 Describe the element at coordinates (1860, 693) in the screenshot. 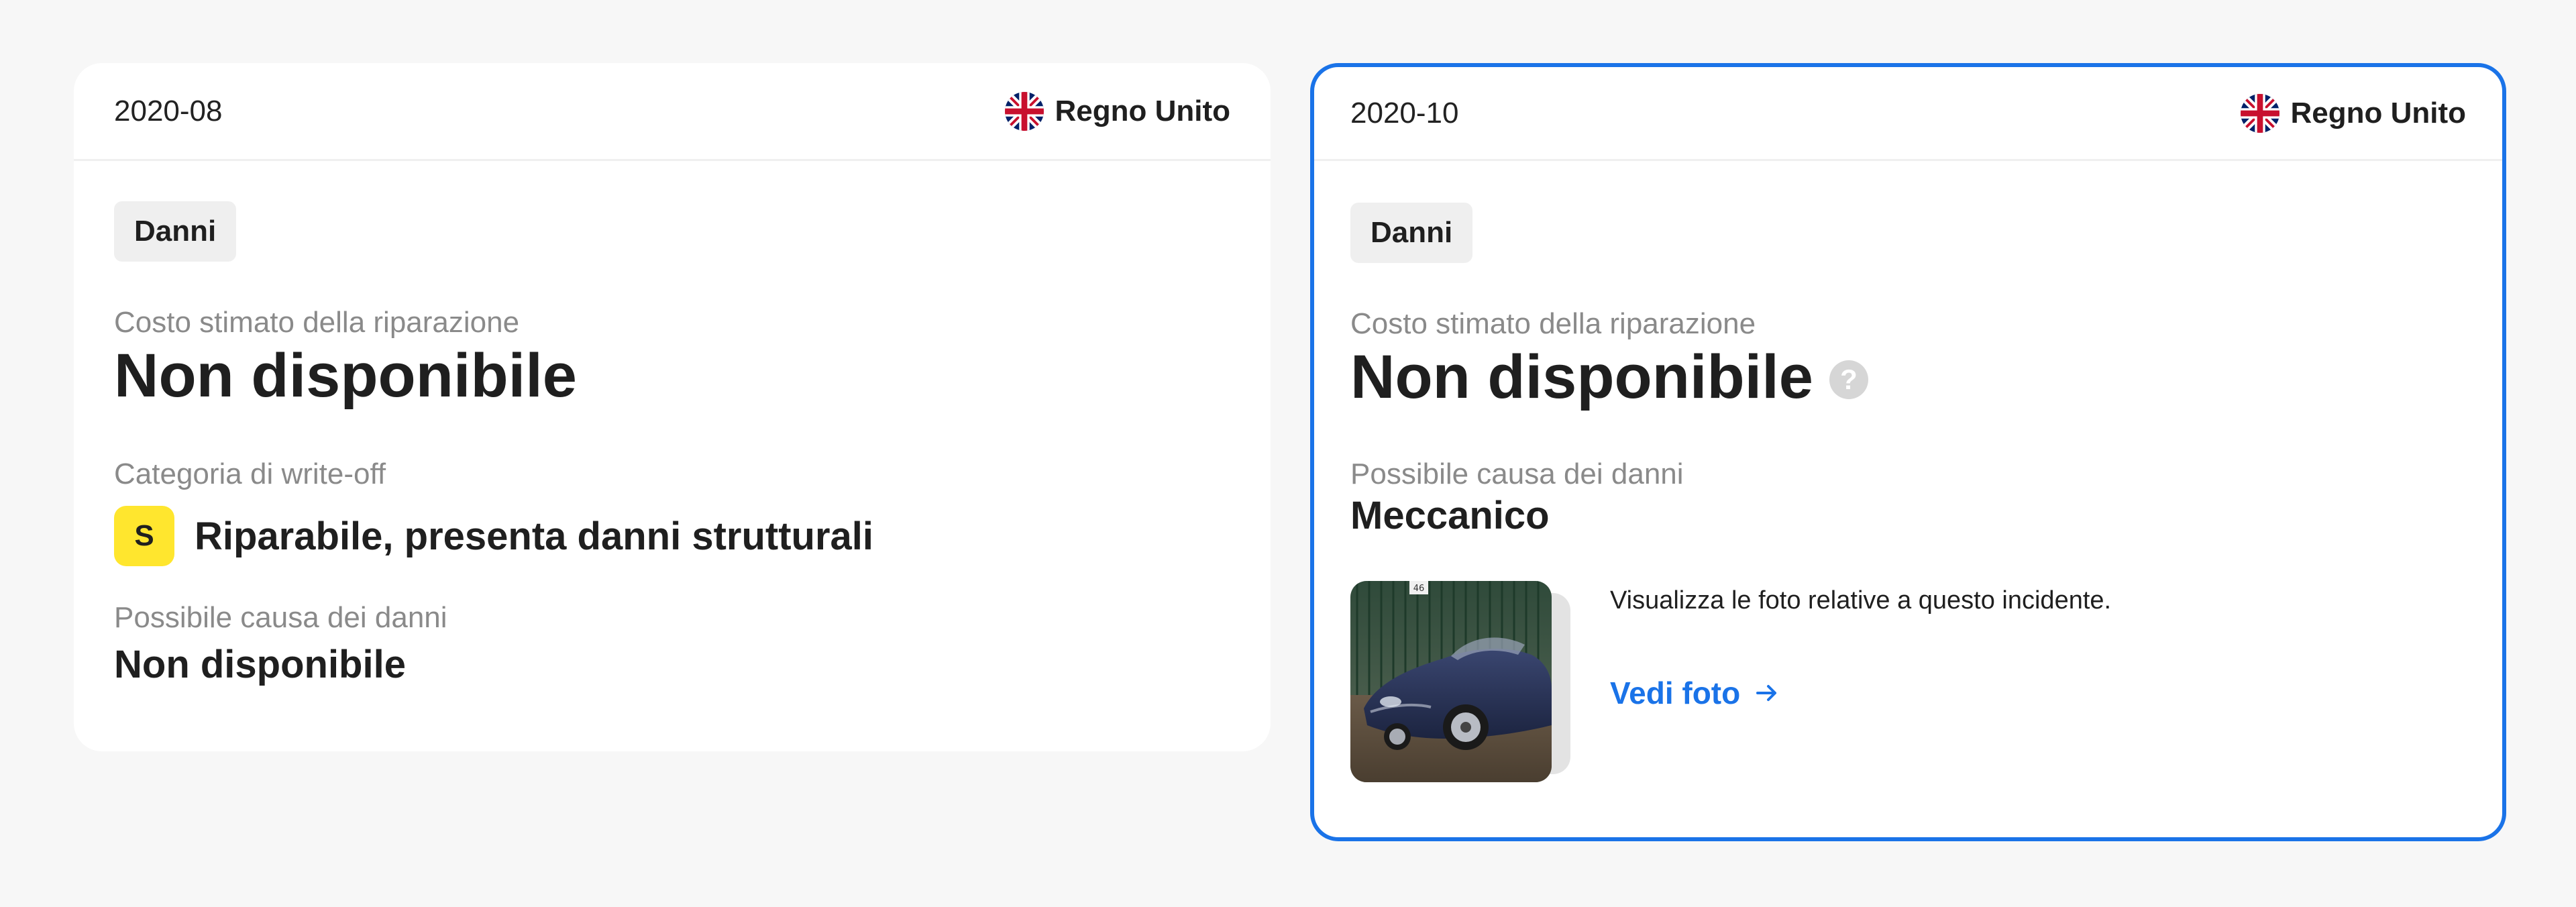

I see `view-photos-link: Vedi foto` at that location.